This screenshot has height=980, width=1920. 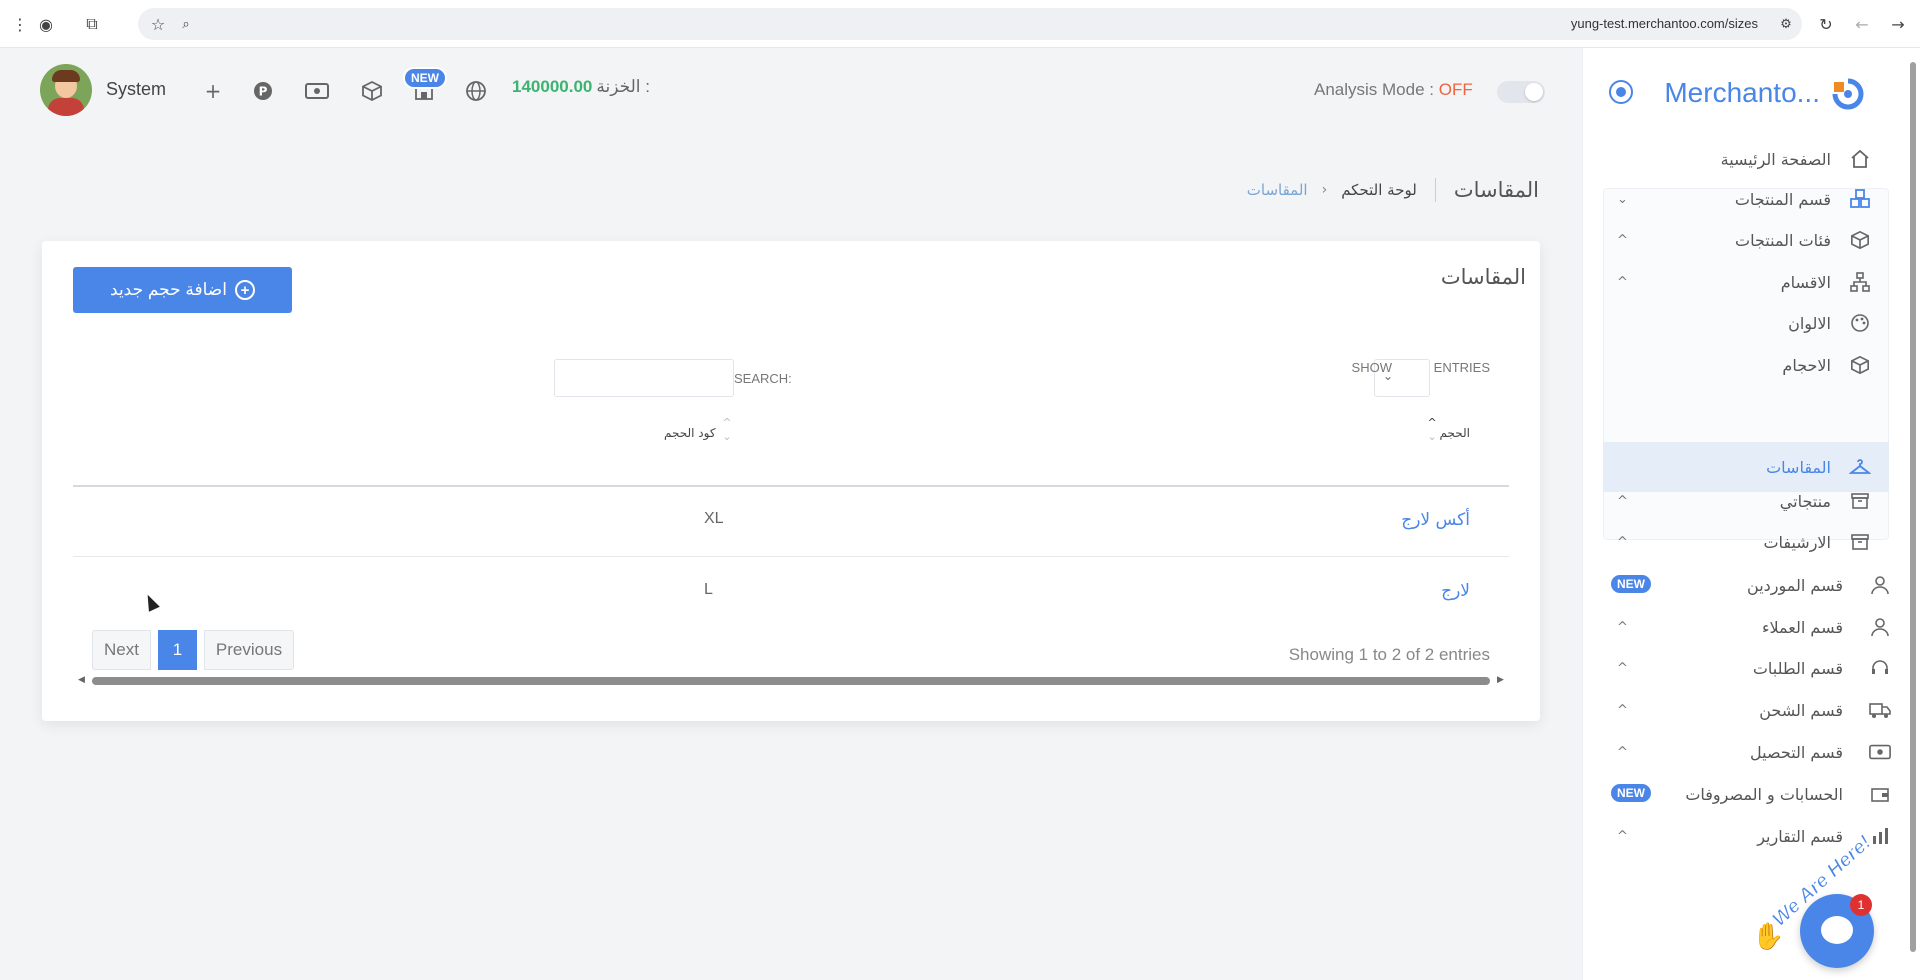 What do you see at coordinates (714, 518) in the screenshot?
I see `table-cell-code: XL` at bounding box center [714, 518].